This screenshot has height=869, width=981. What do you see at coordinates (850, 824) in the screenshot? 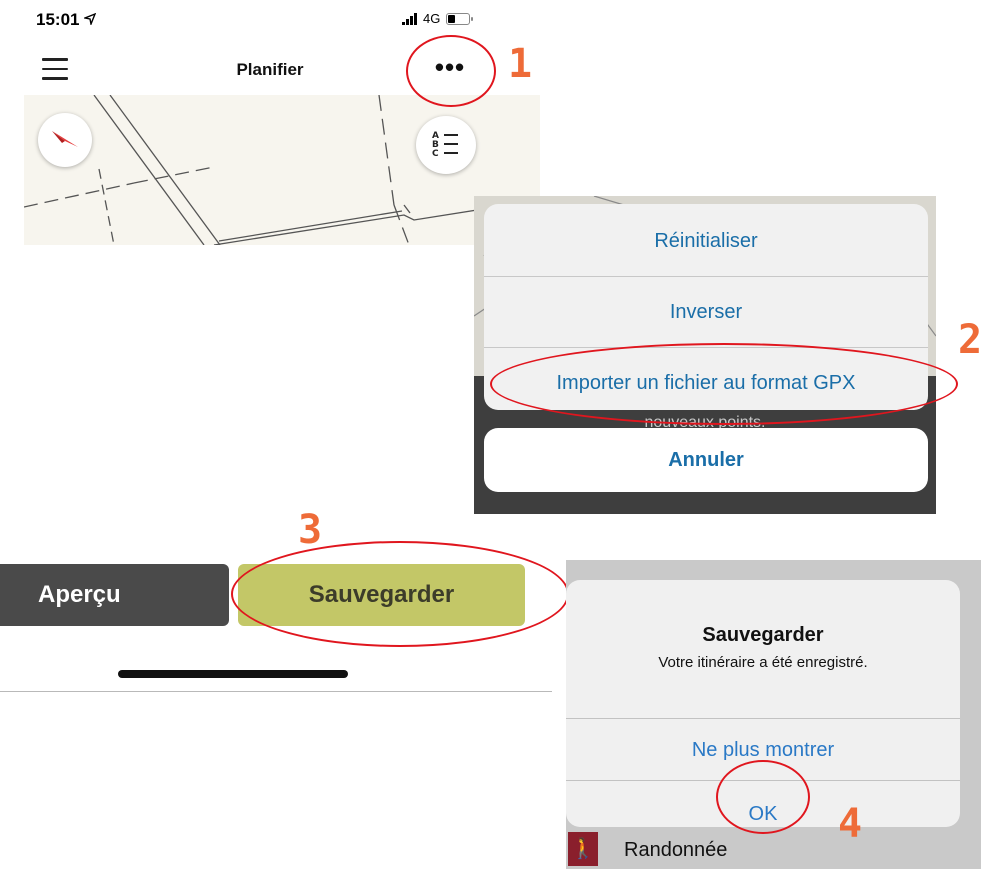
I see `step-number-4: 4` at bounding box center [850, 824].